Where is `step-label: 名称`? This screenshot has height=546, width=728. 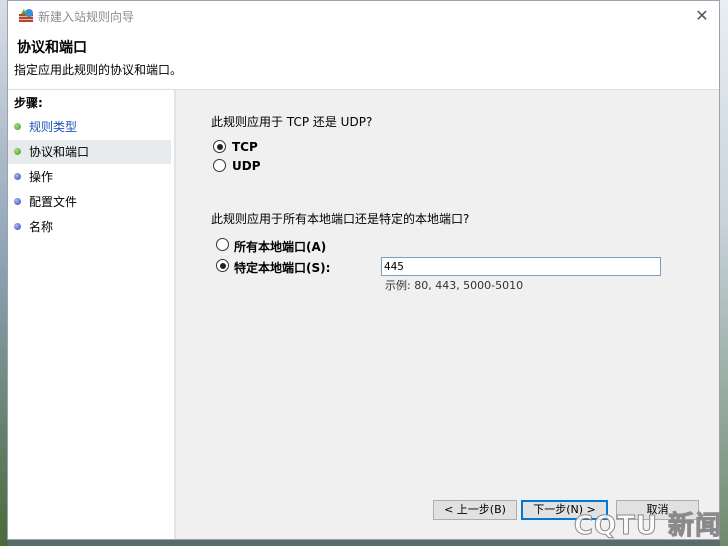 step-label: 名称 is located at coordinates (41, 227).